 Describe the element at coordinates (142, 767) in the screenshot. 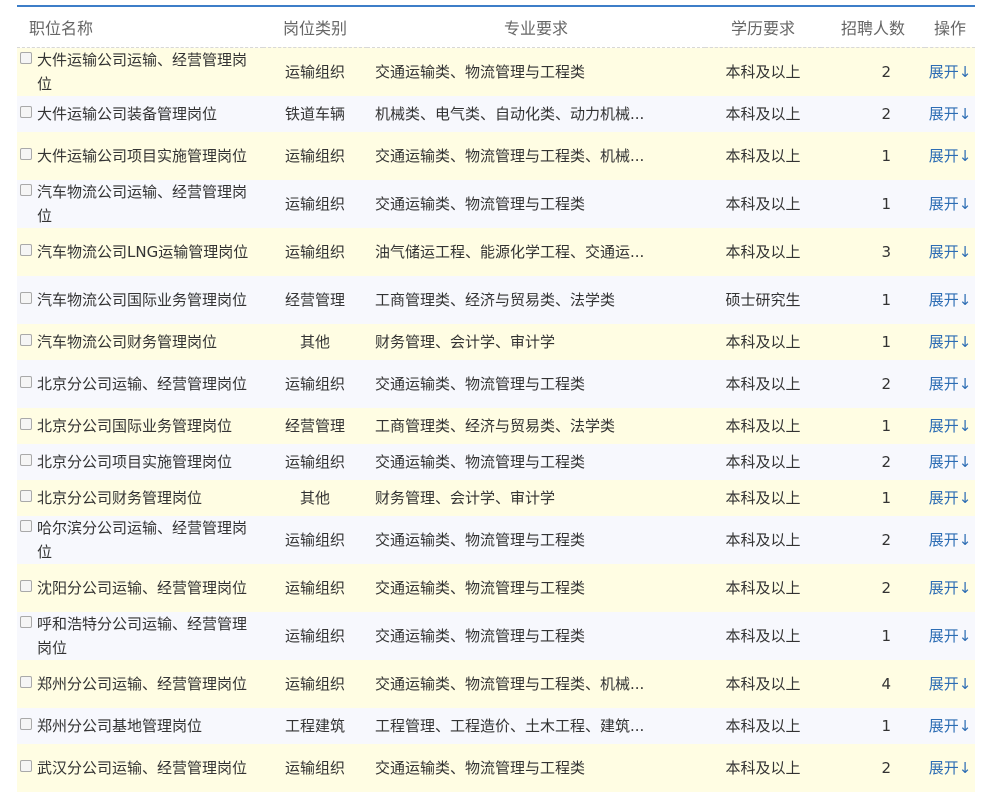

I see `job-name: 武汉分公司运输、经营管理岗位` at that location.